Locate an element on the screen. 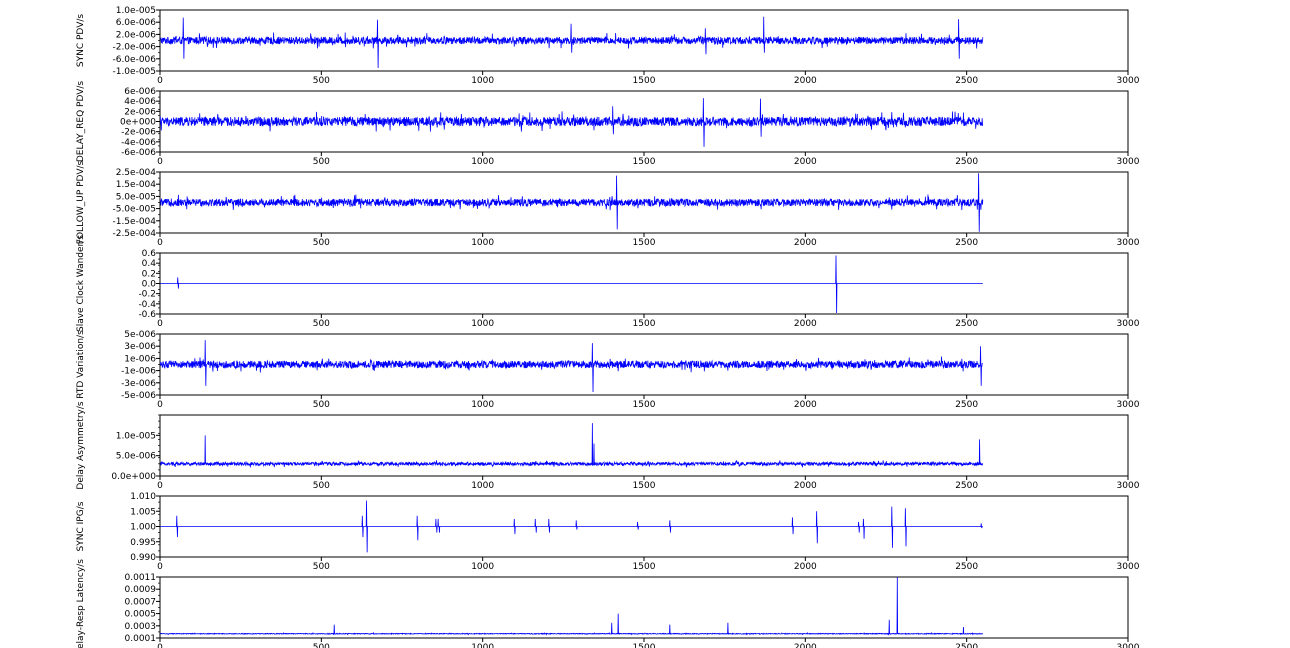  y-tick-label: 0.995 is located at coordinates (143, 543).